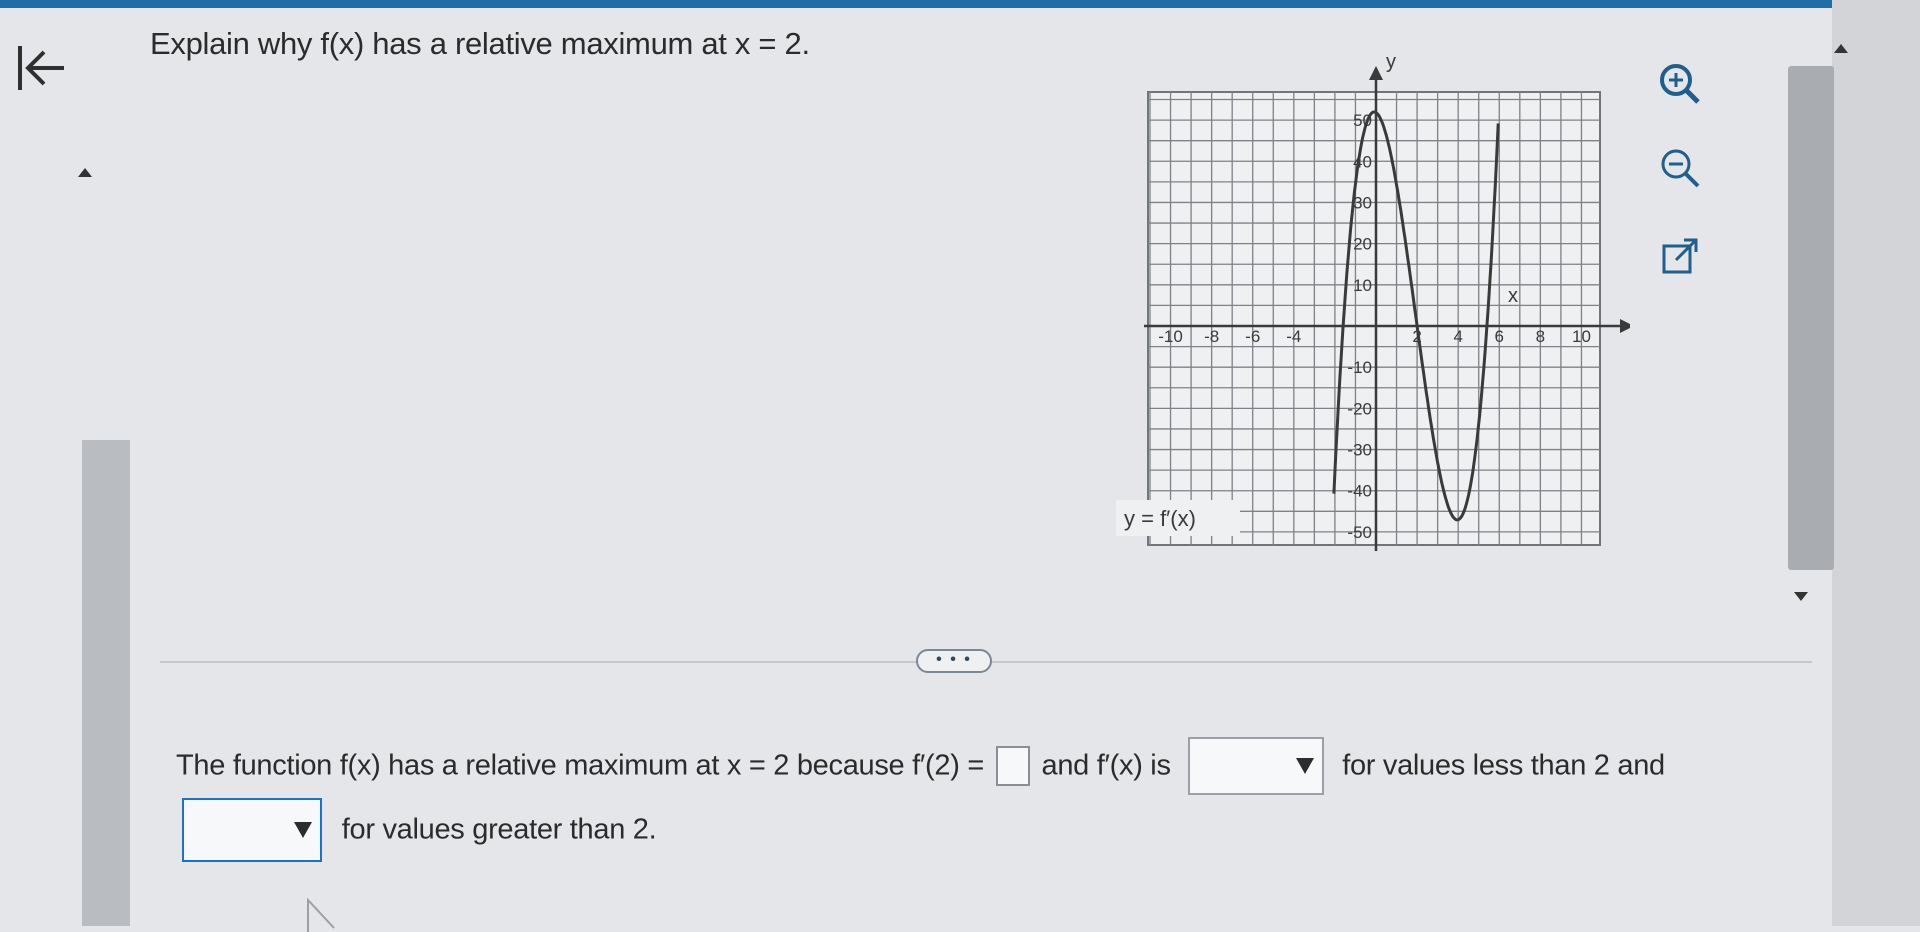  I want to click on x-tick-label: 10, so click(1581, 336).